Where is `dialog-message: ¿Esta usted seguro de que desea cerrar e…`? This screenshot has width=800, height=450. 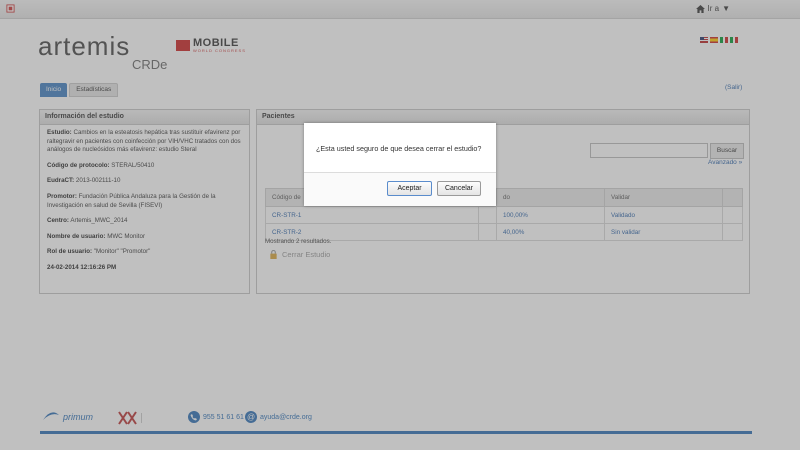 dialog-message: ¿Esta usted seguro de que desea cerrar e… is located at coordinates (399, 148).